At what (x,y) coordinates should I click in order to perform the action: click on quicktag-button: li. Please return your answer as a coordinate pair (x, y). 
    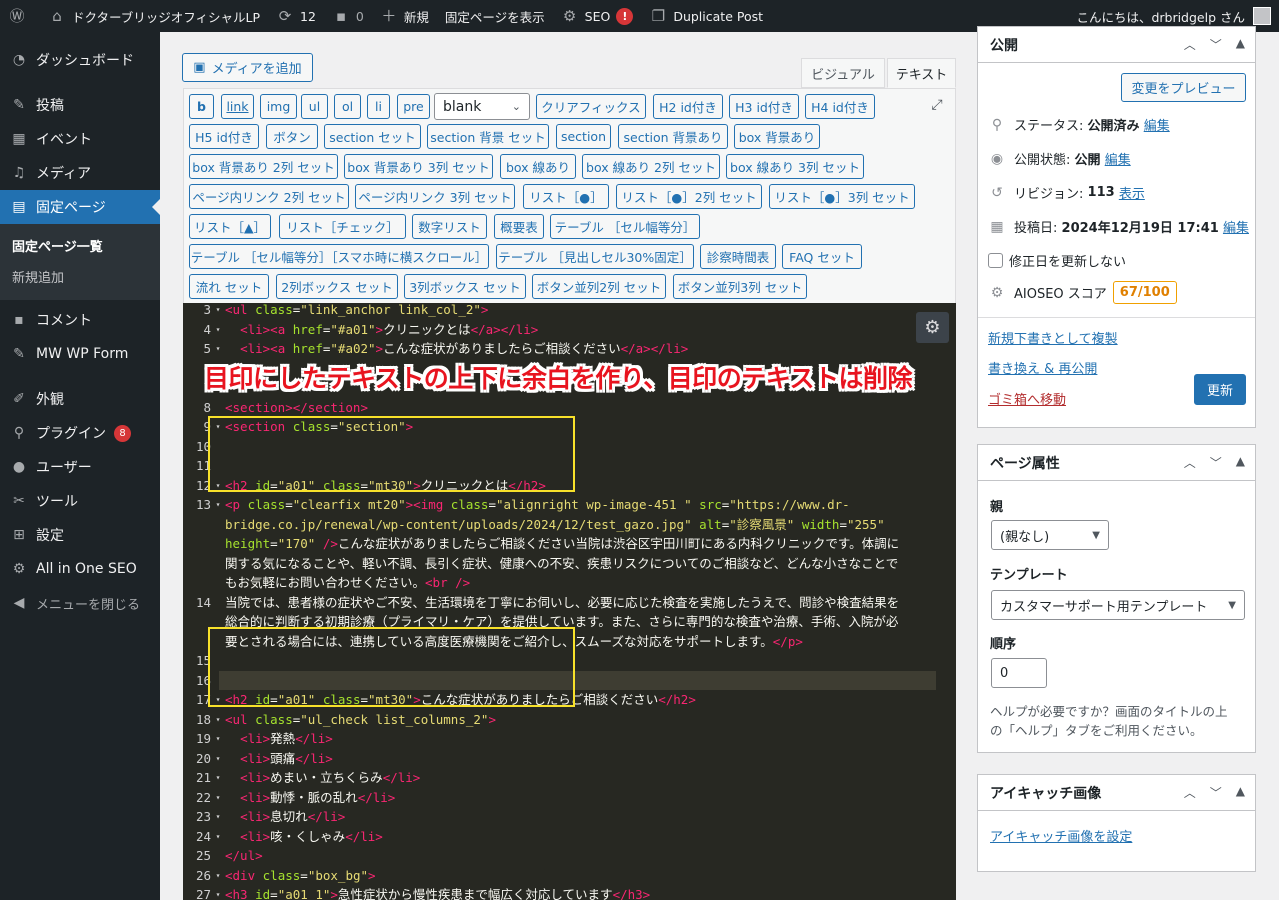
    Looking at the image, I should click on (378, 106).